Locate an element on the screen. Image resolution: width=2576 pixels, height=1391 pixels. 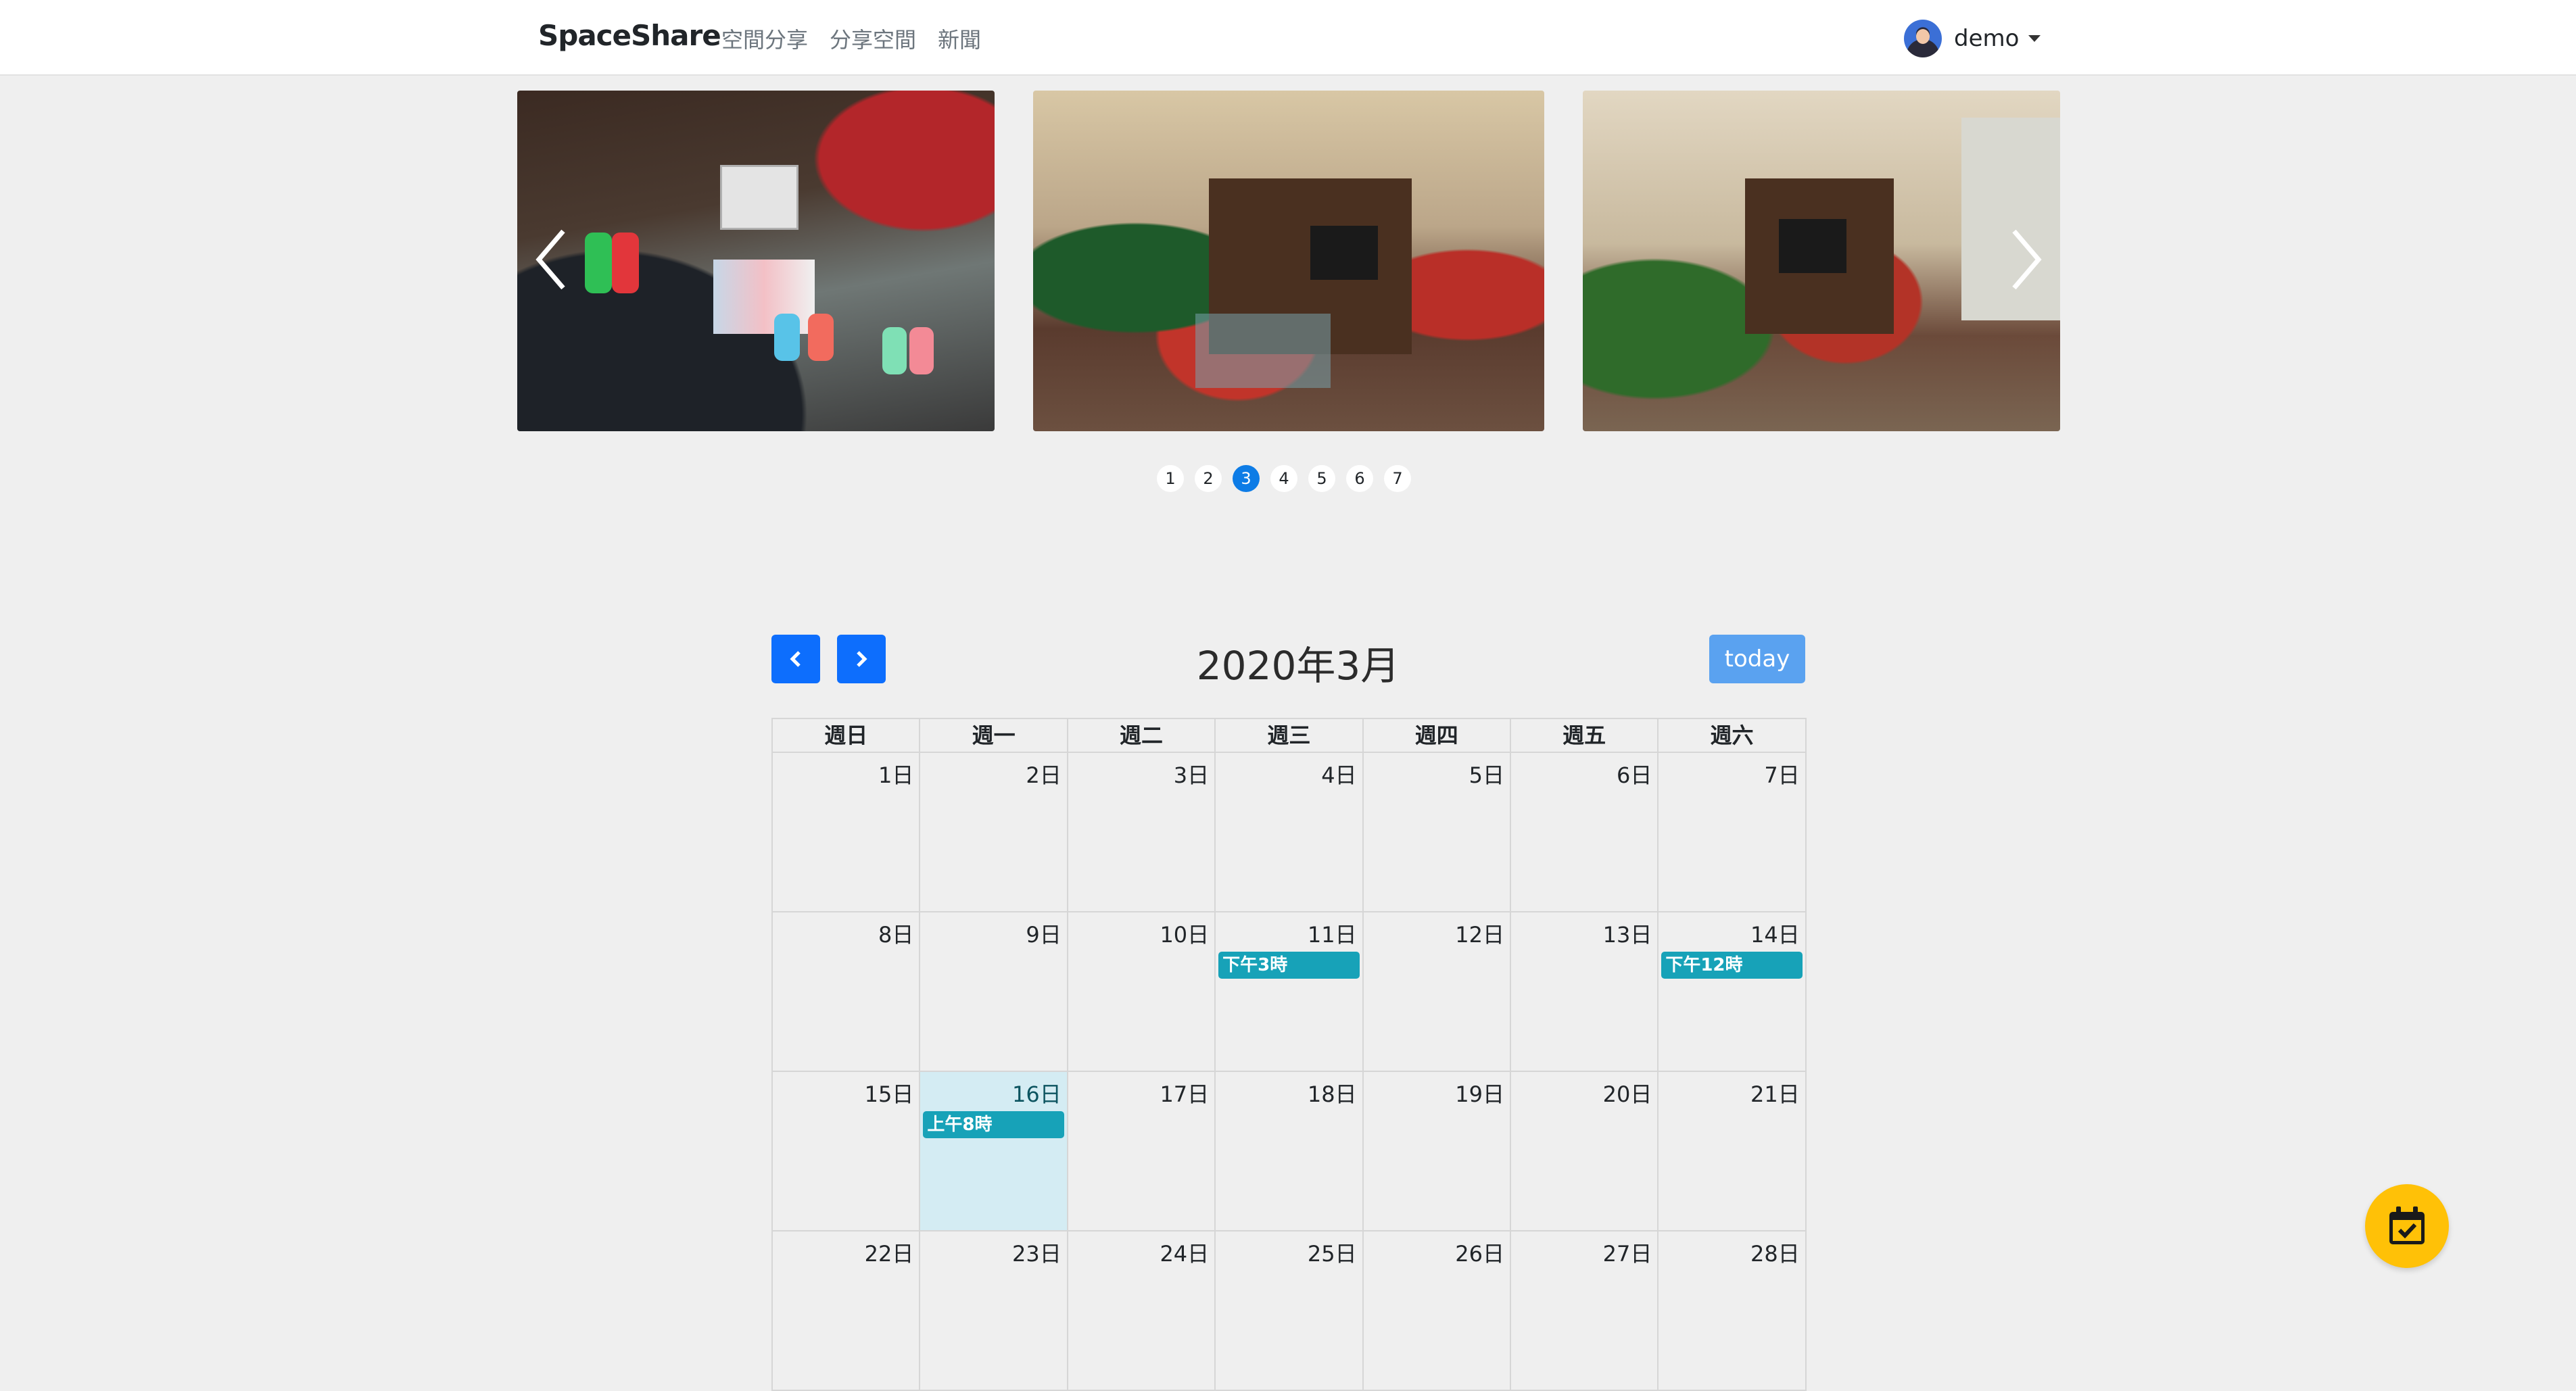
day-number: 19日 is located at coordinates (1479, 1093).